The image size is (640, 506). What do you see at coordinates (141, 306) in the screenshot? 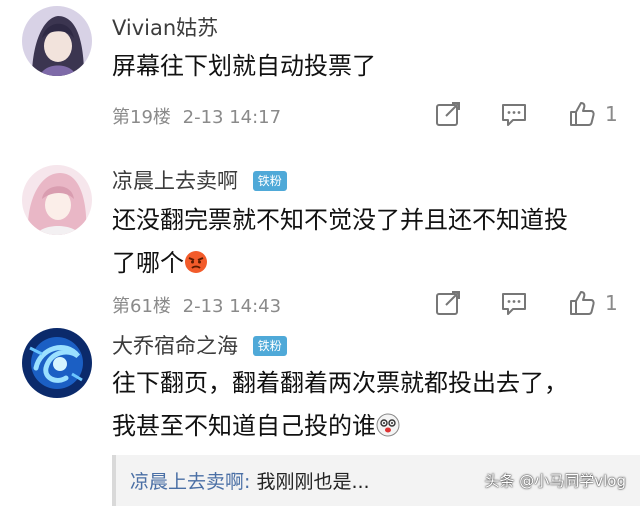
I see `floor-number: 第61楼` at bounding box center [141, 306].